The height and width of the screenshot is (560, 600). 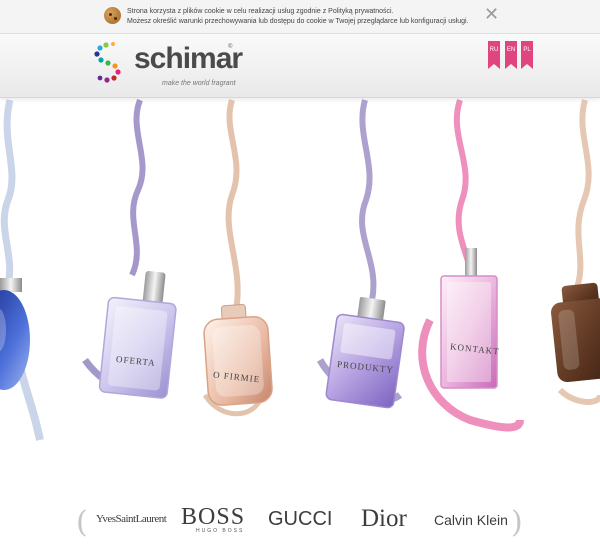 What do you see at coordinates (527, 55) in the screenshot?
I see `language-pl-button: PL` at bounding box center [527, 55].